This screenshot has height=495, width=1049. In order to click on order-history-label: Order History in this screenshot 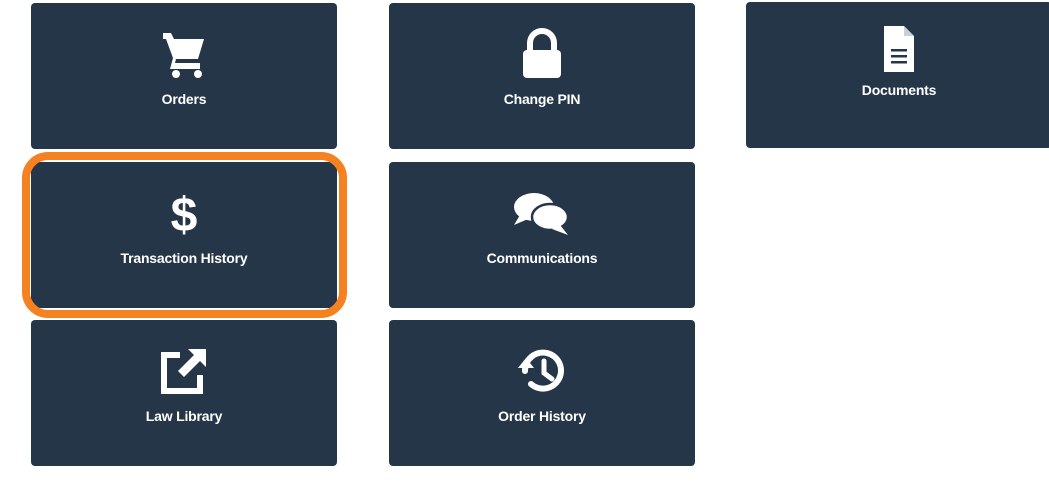, I will do `click(542, 416)`.